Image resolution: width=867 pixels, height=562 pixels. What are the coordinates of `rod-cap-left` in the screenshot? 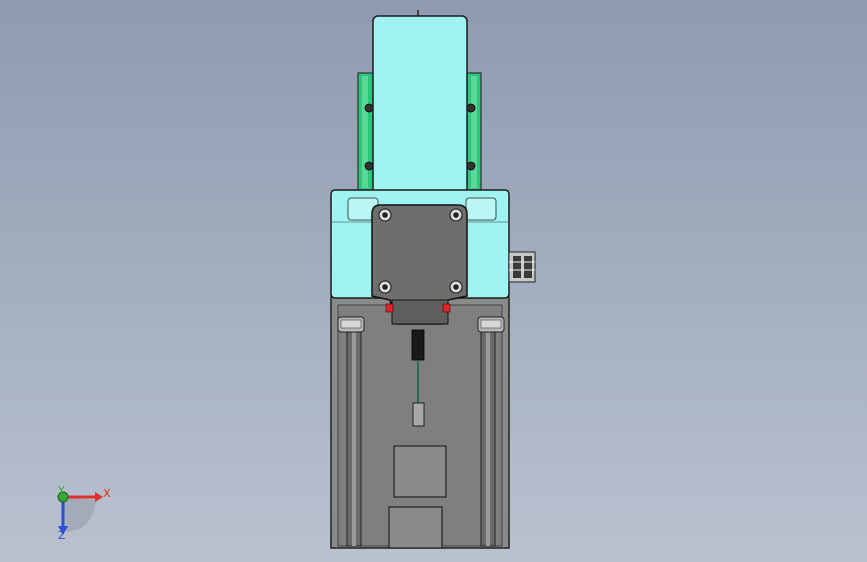 It's located at (351, 324).